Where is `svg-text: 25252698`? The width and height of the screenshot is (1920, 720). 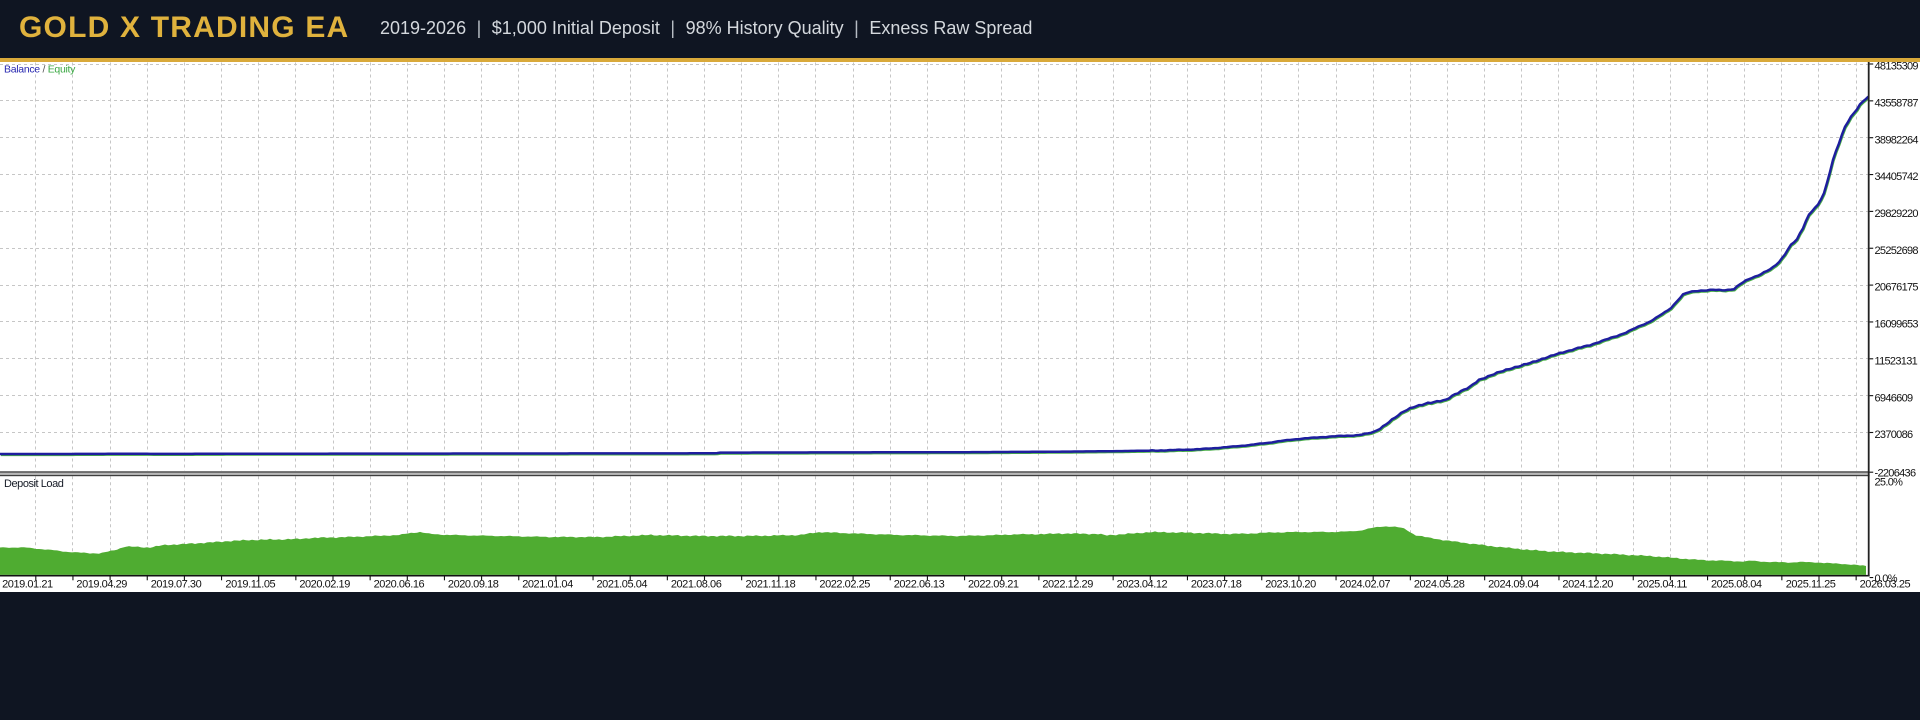 svg-text: 25252698 is located at coordinates (1897, 251).